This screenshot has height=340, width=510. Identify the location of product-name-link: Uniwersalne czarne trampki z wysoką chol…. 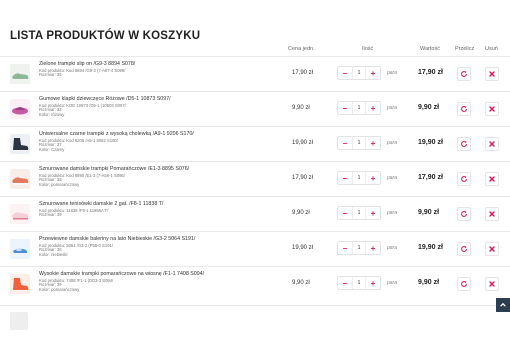
(159, 134).